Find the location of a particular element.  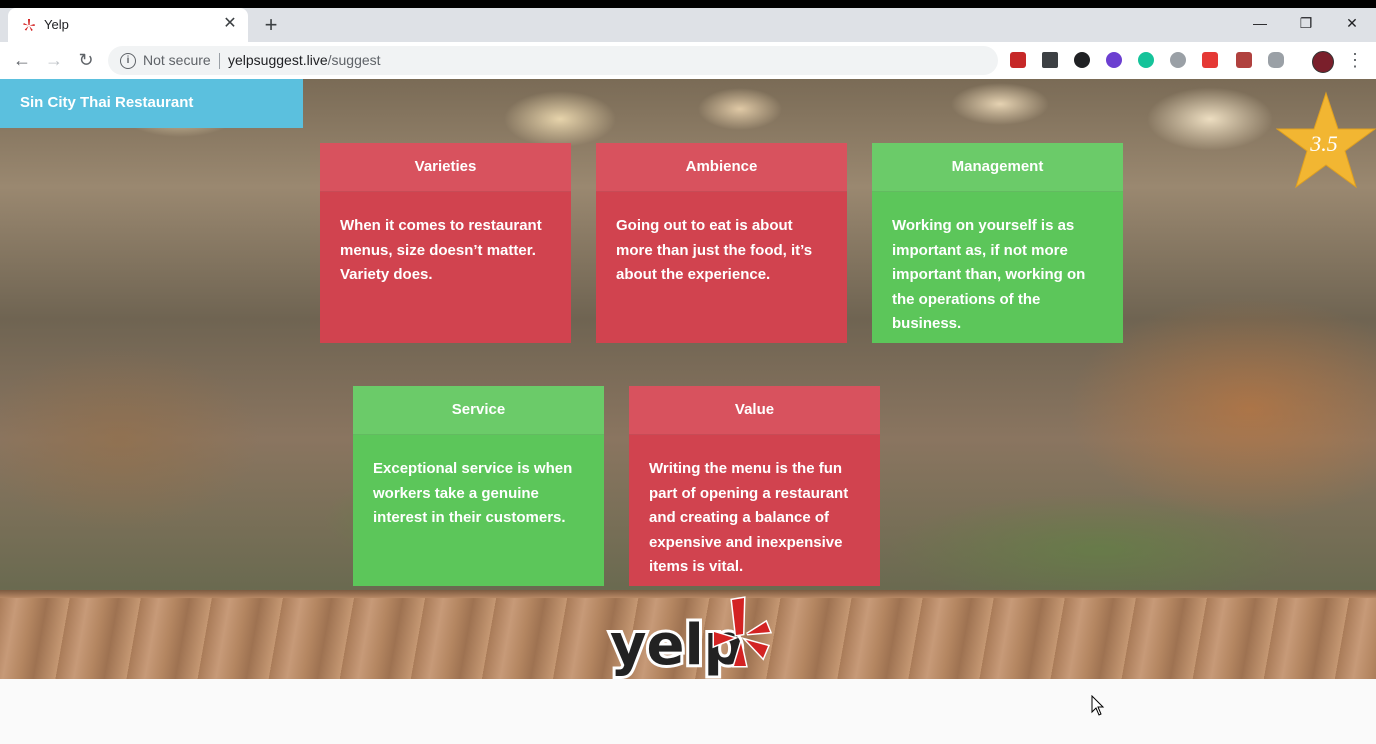

card-title: Varieties is located at coordinates (445, 167).